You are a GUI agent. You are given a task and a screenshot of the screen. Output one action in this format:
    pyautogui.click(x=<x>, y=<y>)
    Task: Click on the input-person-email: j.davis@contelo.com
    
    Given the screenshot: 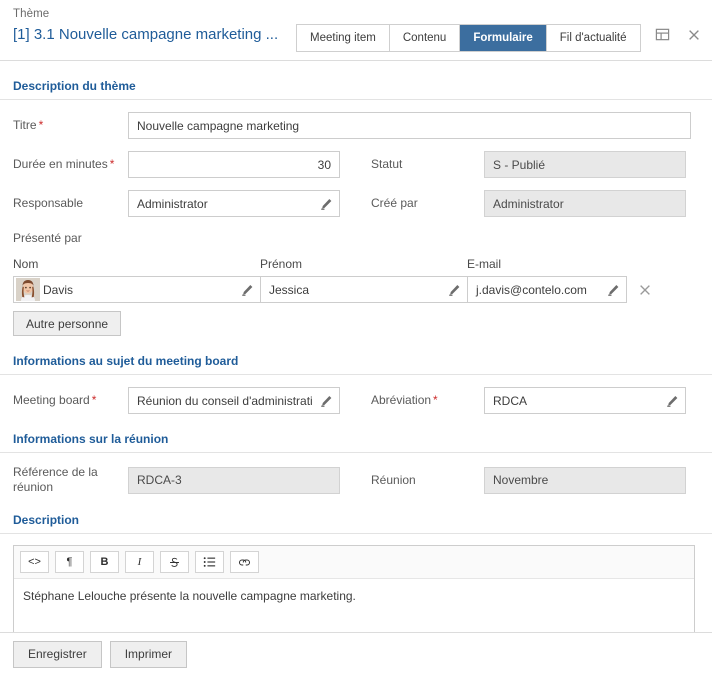 What is the action you would take?
    pyautogui.click(x=547, y=289)
    